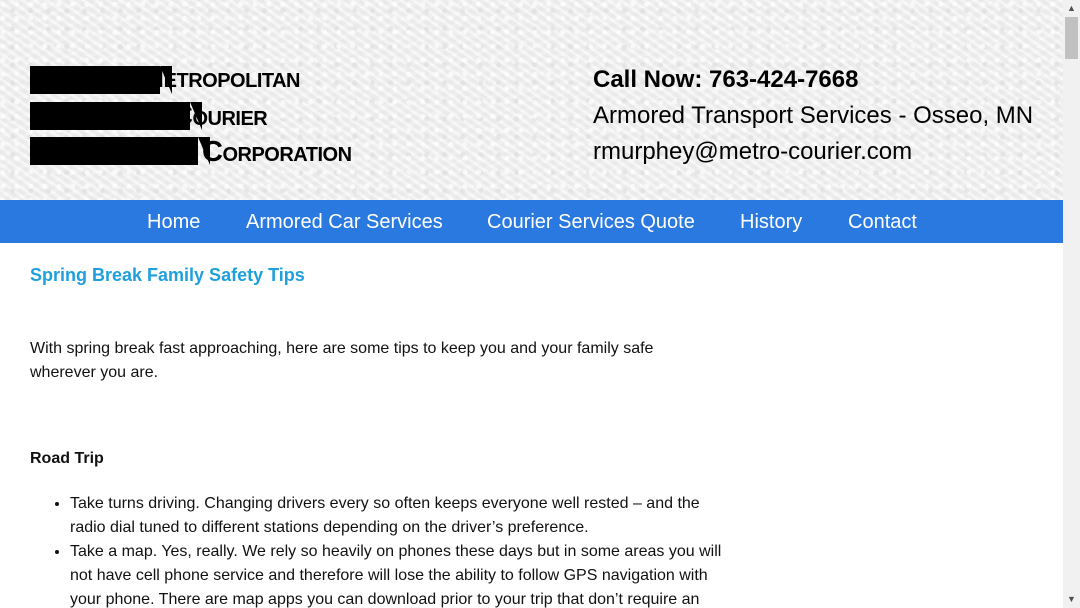 The width and height of the screenshot is (1080, 608). Describe the element at coordinates (220, 116) in the screenshot. I see `logo-text-line2: Courier` at that location.